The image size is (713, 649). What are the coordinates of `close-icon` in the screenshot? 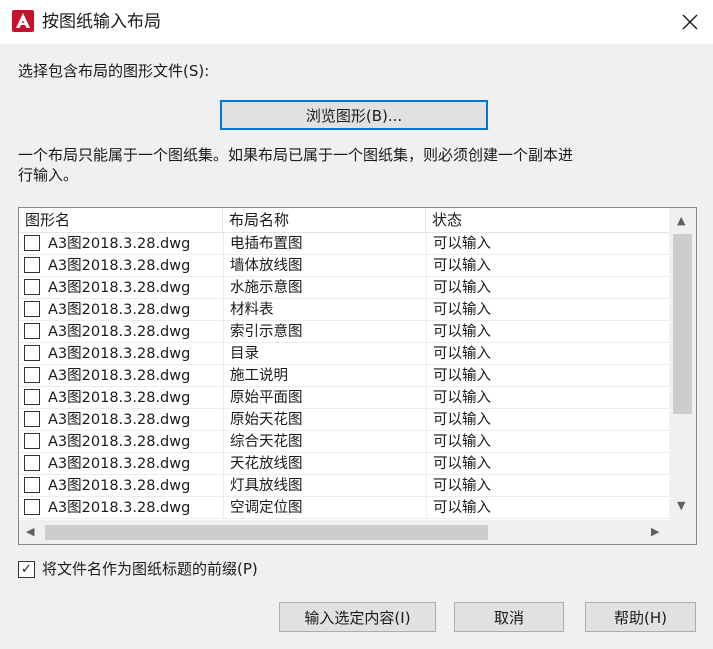 It's located at (689, 22).